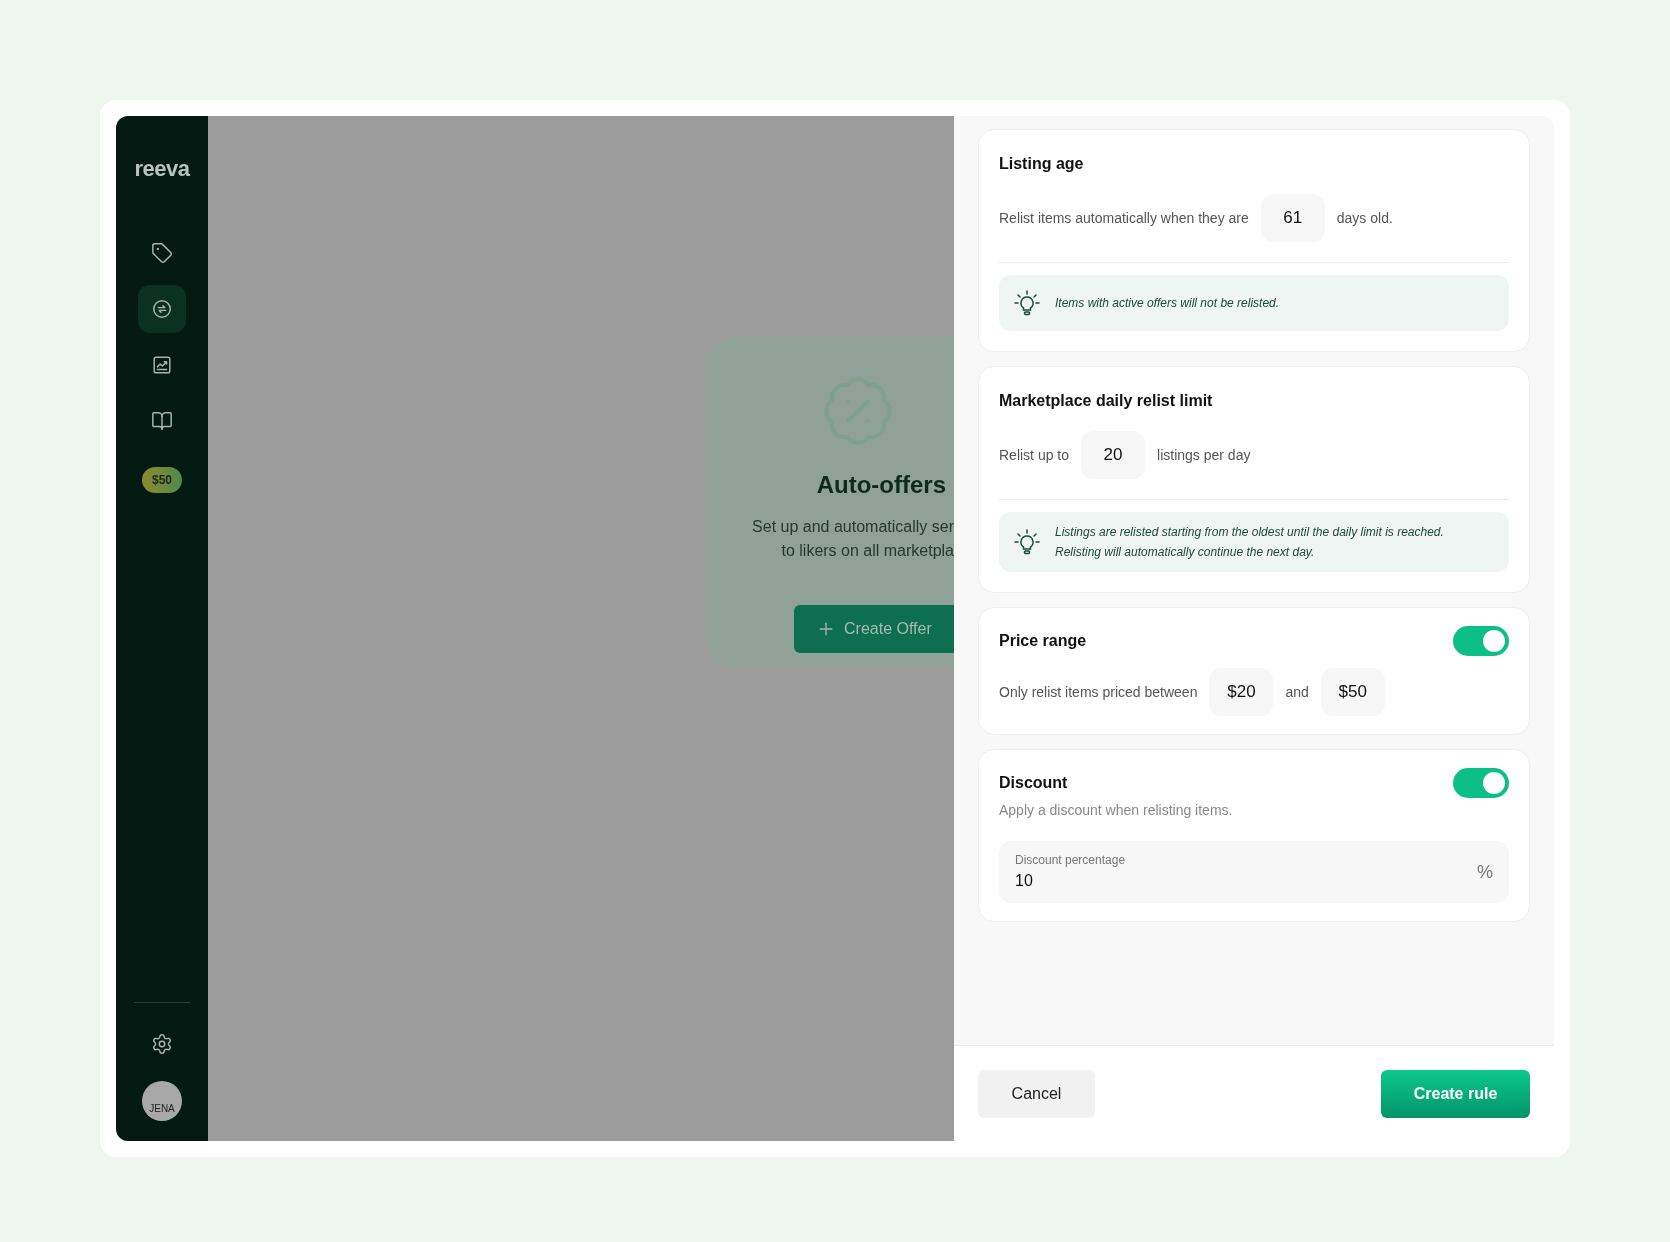 This screenshot has width=1670, height=1242. I want to click on empty-state-title: Auto-offers, so click(881, 485).